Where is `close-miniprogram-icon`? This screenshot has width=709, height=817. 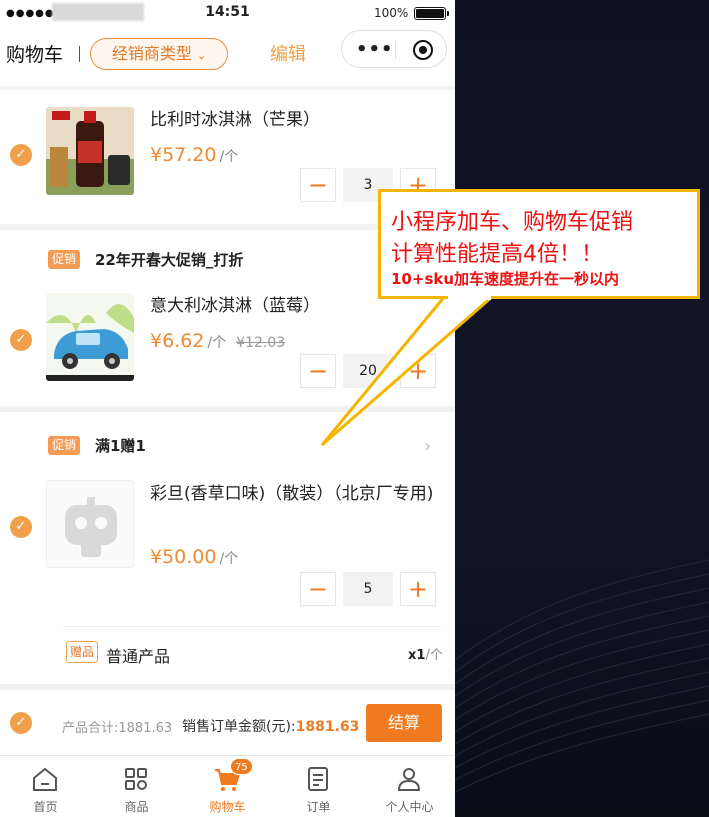
close-miniprogram-icon is located at coordinates (423, 50).